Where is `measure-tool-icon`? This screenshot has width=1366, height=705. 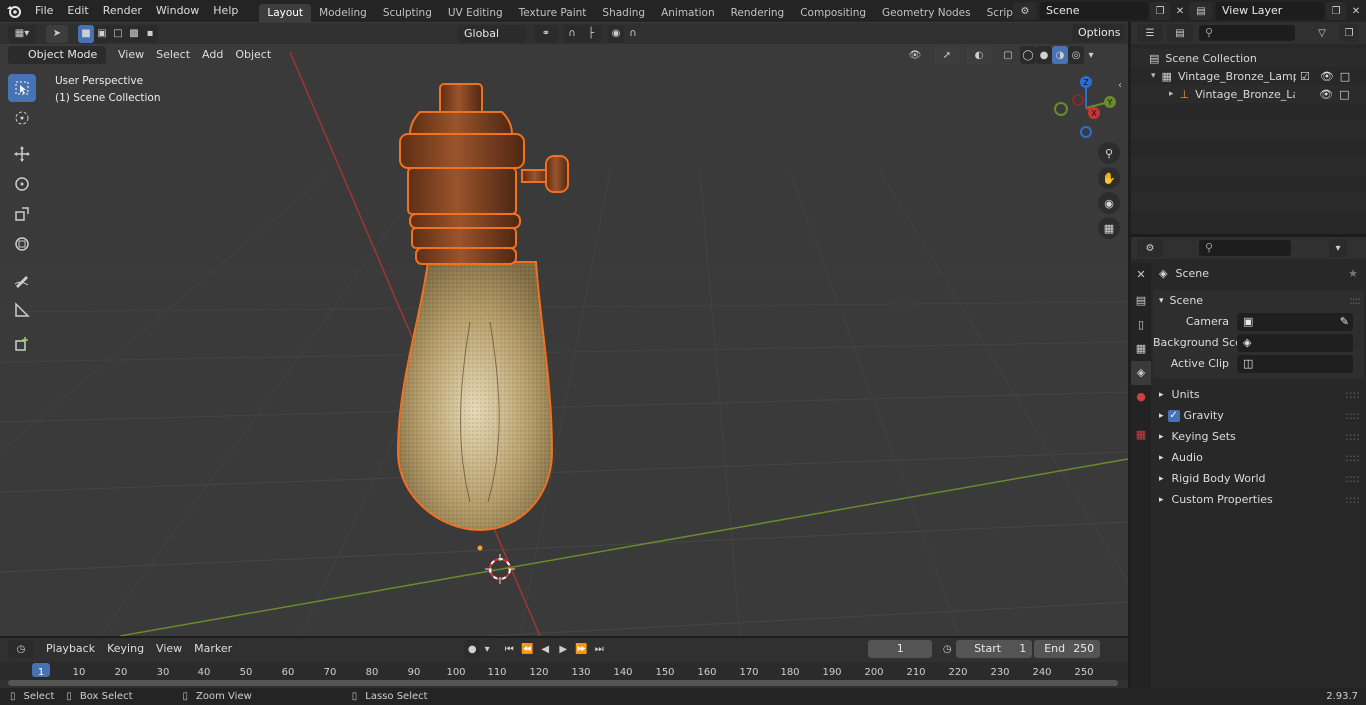 measure-tool-icon is located at coordinates (22, 310).